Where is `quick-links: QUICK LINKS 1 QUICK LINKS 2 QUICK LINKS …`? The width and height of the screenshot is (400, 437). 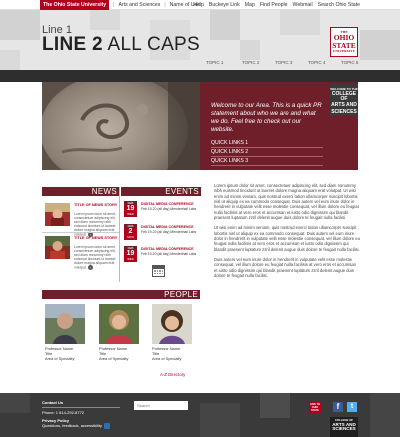
quick-links: QUICK LINKS 1 QUICK LINKS 2 QUICK LINKS … is located at coordinates (267, 152).